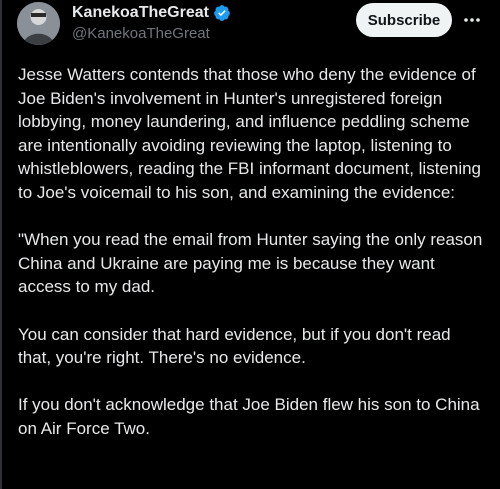 This screenshot has height=489, width=500. Describe the element at coordinates (404, 20) in the screenshot. I see `subscribe-button: Subscribe` at that location.